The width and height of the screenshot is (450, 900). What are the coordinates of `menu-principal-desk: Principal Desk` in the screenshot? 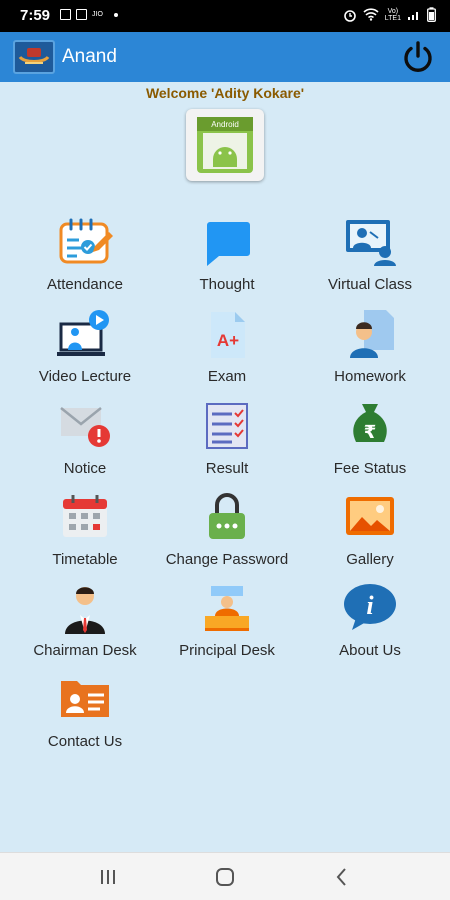 It's located at (227, 621).